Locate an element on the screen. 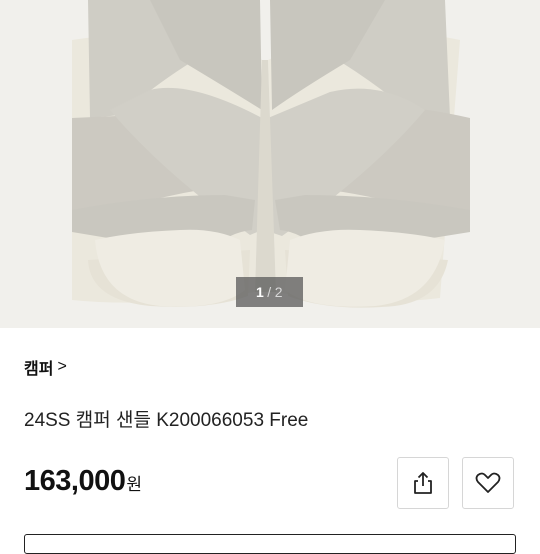  action-button-bar is located at coordinates (270, 544).